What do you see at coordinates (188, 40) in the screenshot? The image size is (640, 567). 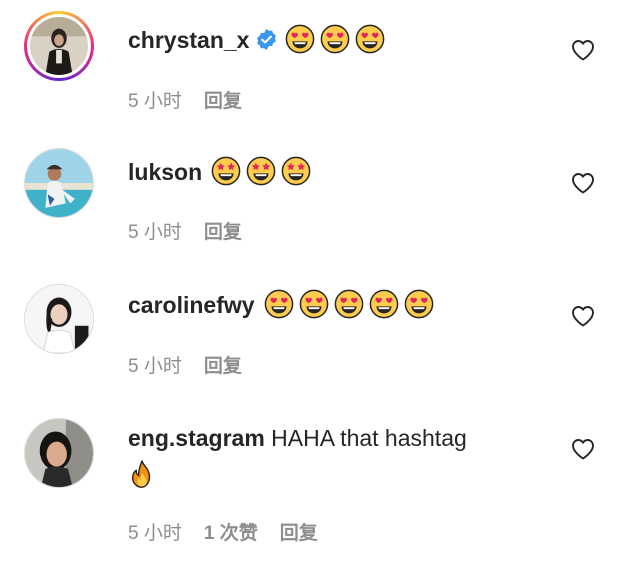 I see `comment-username: chrystan_x` at bounding box center [188, 40].